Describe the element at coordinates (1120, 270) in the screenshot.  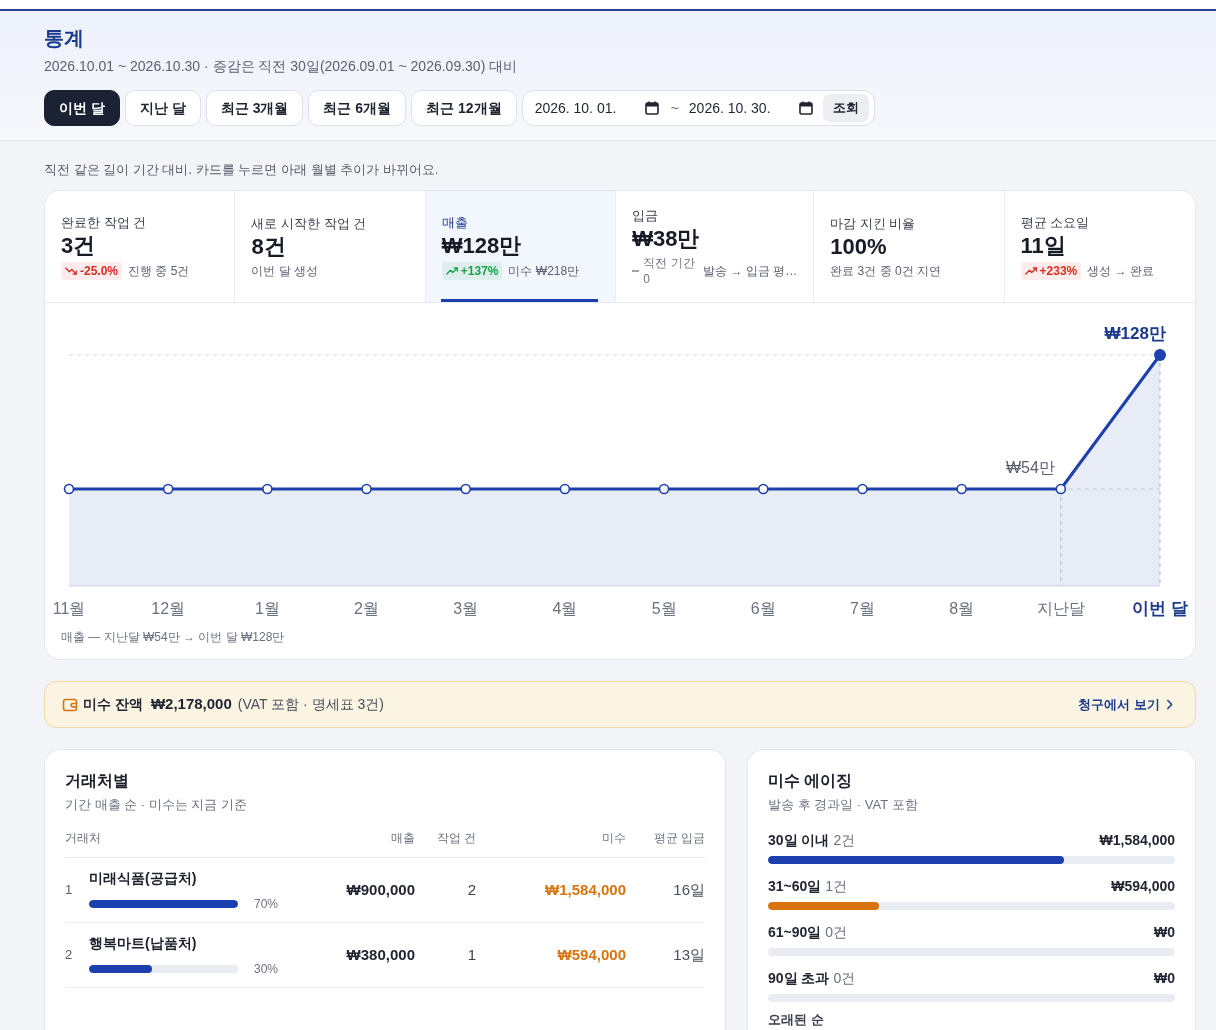
I see `kpi-note: 생성 → 완료` at that location.